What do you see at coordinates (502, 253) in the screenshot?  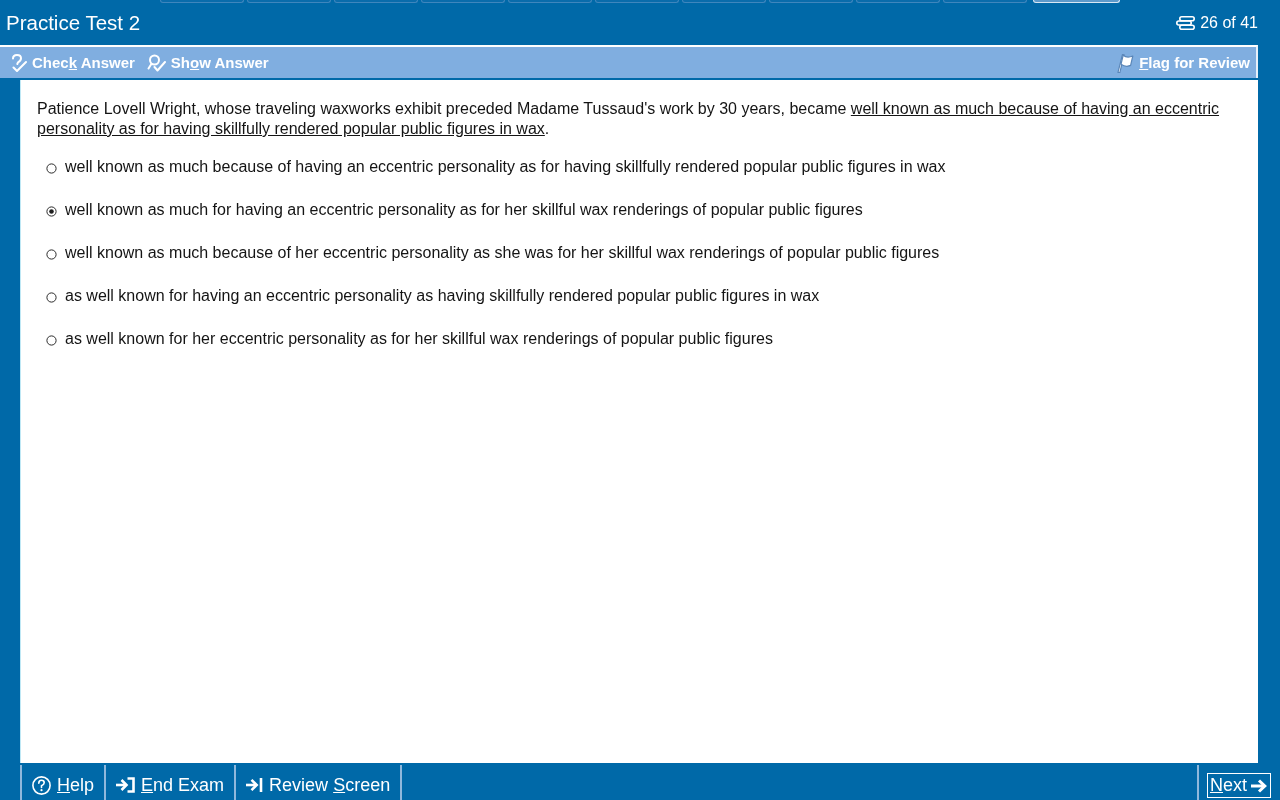 I see `option-text: well known as much because of her eccentric personality as she was for her skillful wax renderings of popular public figures` at bounding box center [502, 253].